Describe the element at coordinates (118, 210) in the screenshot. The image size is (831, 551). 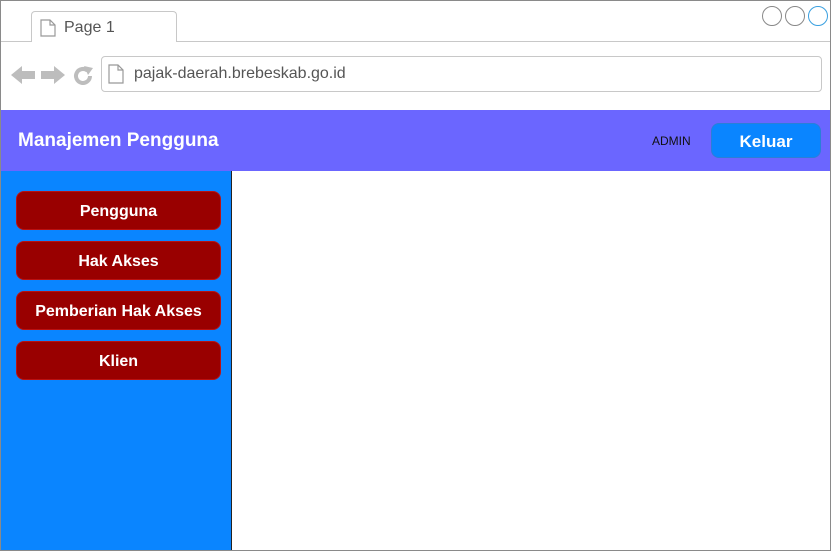
I see `sidebar-item-pengguna: Pengguna` at that location.